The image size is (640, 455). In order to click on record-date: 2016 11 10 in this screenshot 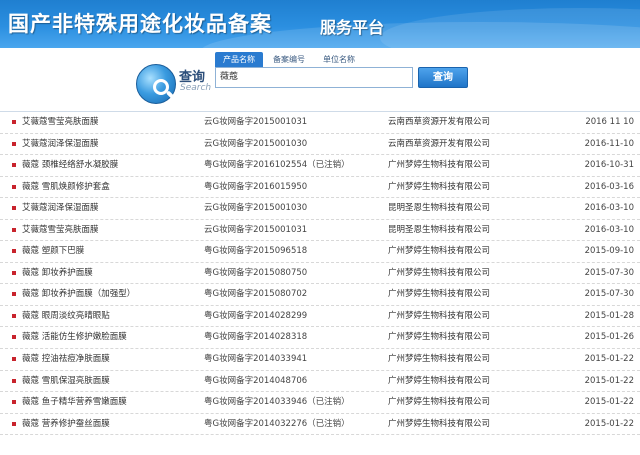, I will do `click(609, 122)`.